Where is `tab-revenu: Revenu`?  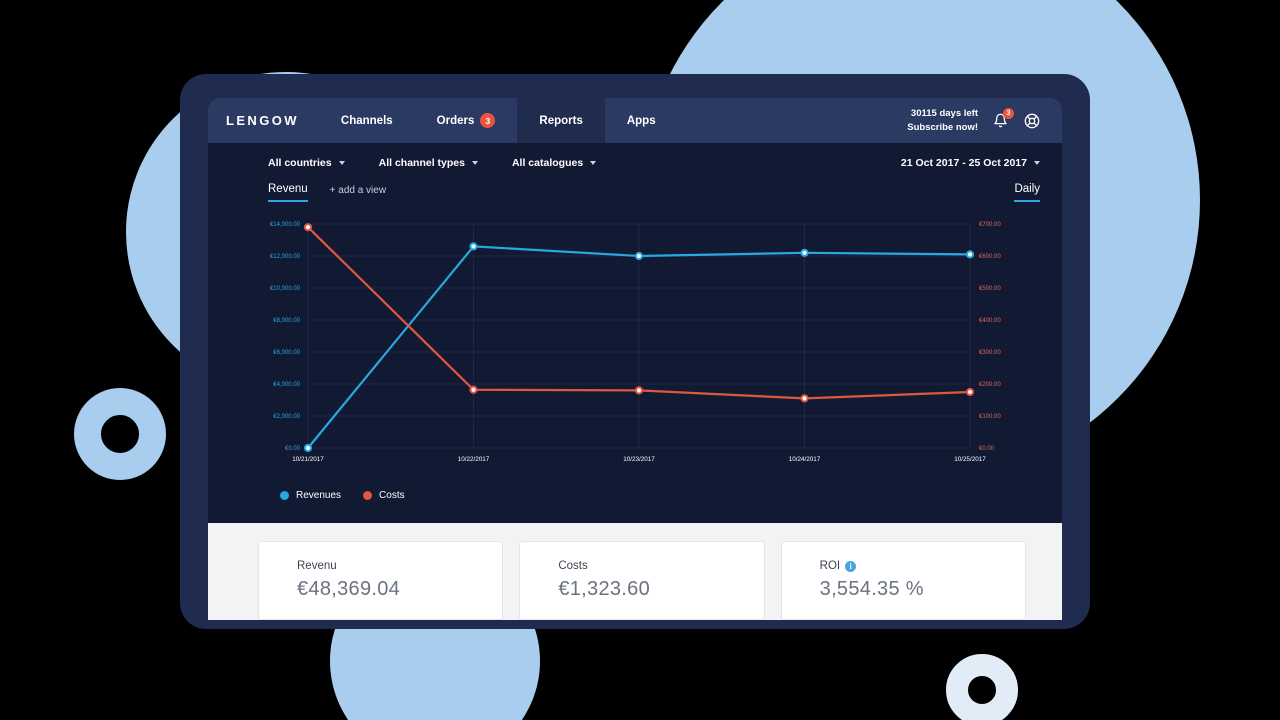
tab-revenu: Revenu is located at coordinates (288, 192).